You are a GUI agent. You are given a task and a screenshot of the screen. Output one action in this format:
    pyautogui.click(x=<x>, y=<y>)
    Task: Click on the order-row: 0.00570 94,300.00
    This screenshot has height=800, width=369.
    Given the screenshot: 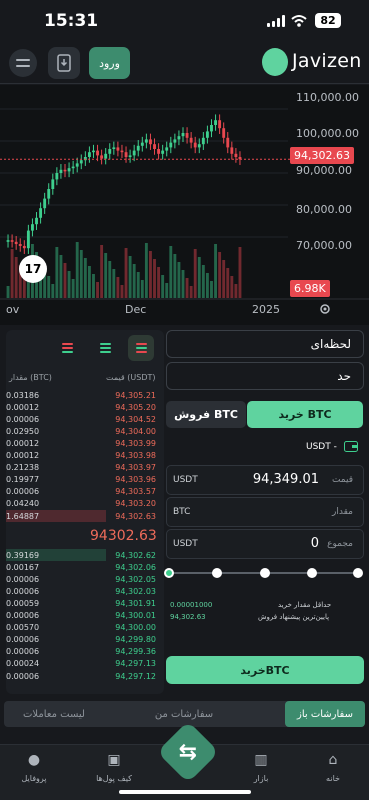 What is the action you would take?
    pyautogui.click(x=81, y=628)
    